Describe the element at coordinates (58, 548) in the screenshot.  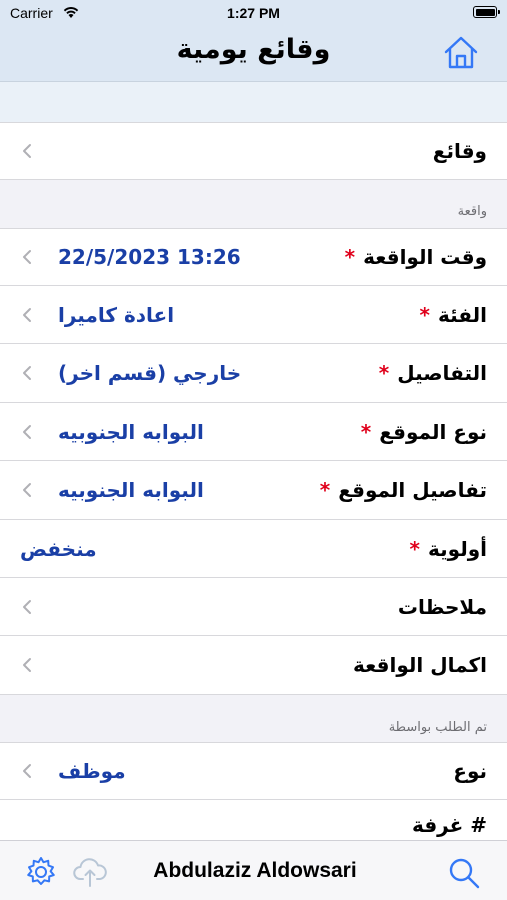
I see `priority-value: منخفض` at that location.